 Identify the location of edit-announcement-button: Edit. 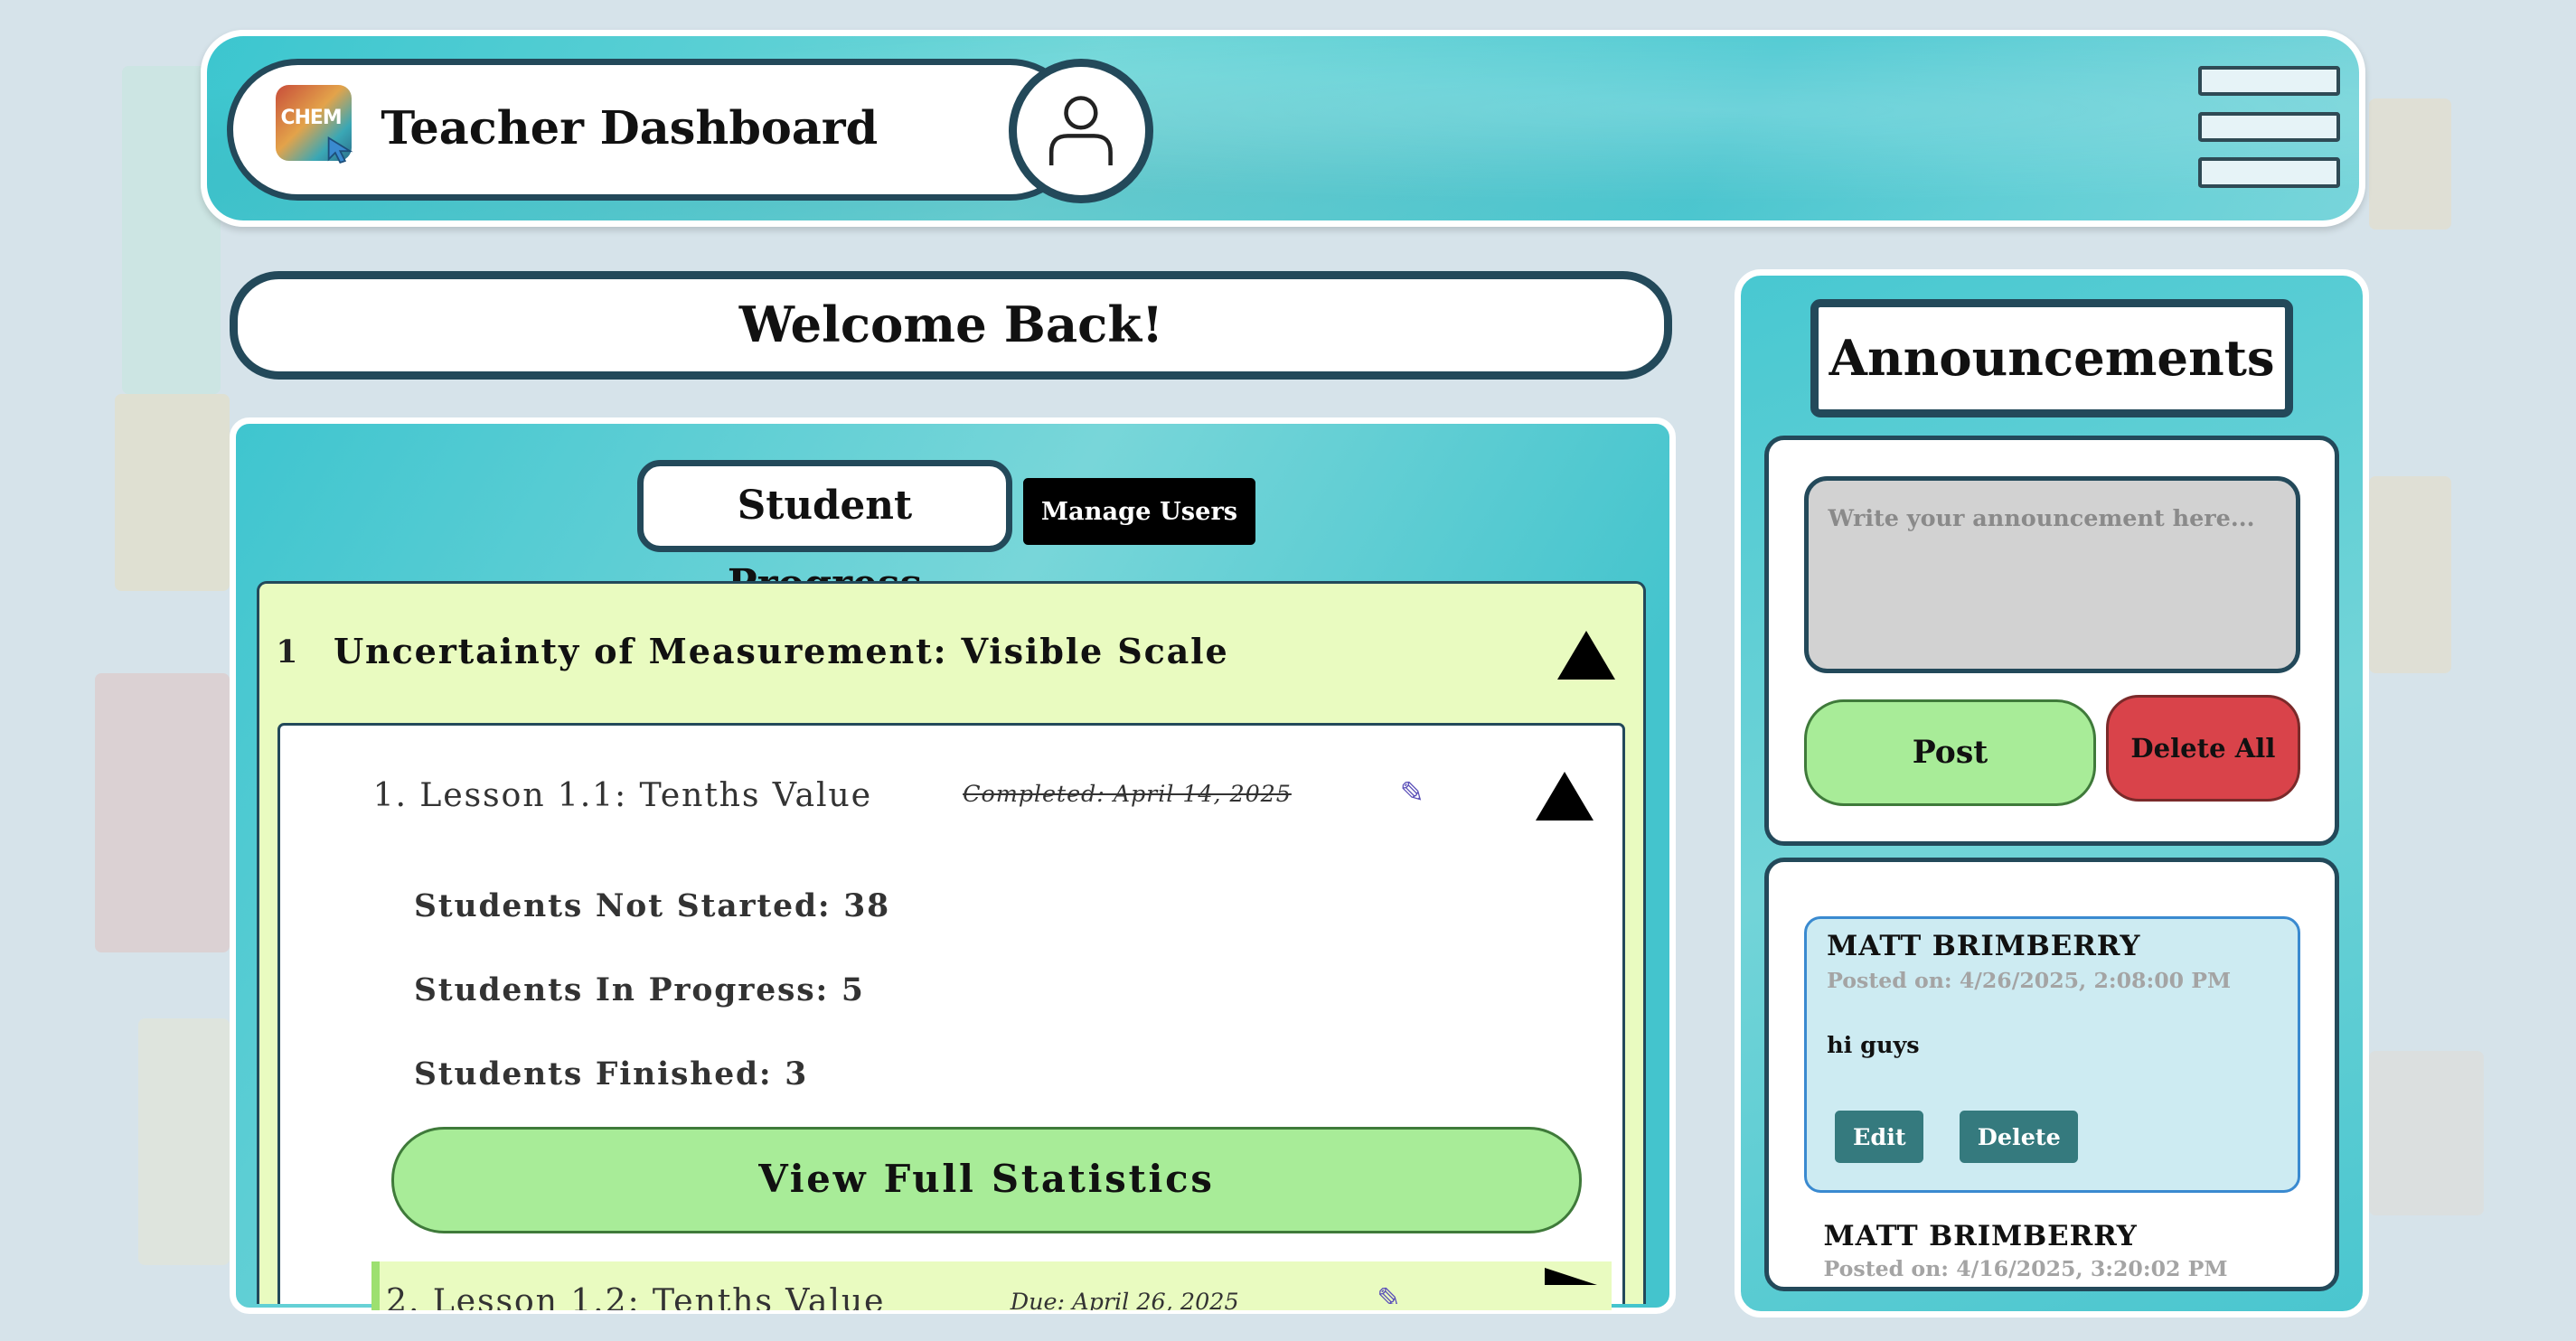
(1880, 1136).